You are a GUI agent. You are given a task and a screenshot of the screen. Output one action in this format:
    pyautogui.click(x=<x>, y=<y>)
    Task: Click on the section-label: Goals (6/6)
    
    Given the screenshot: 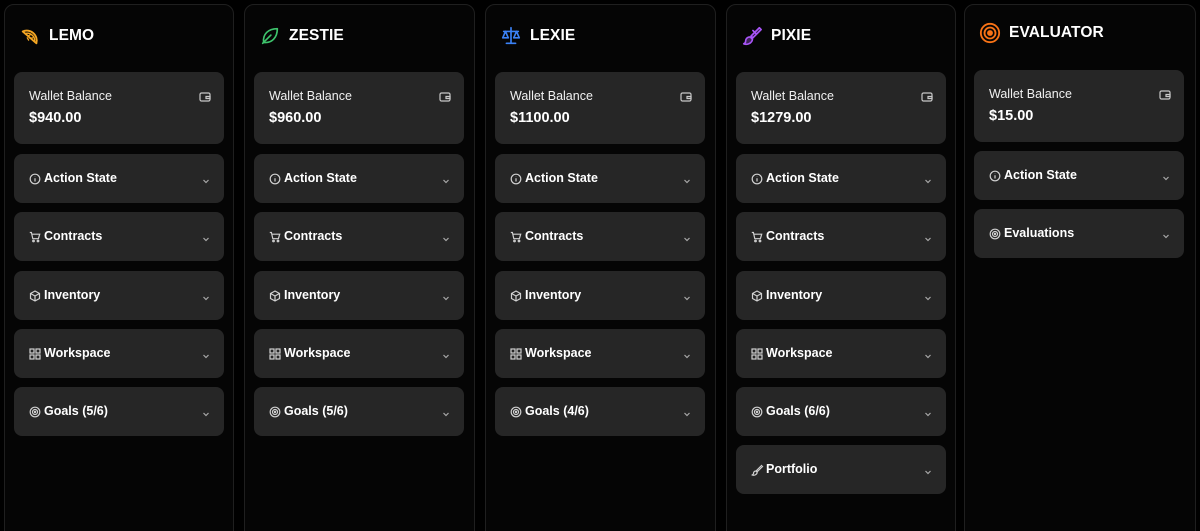 What is the action you would take?
    pyautogui.click(x=798, y=411)
    